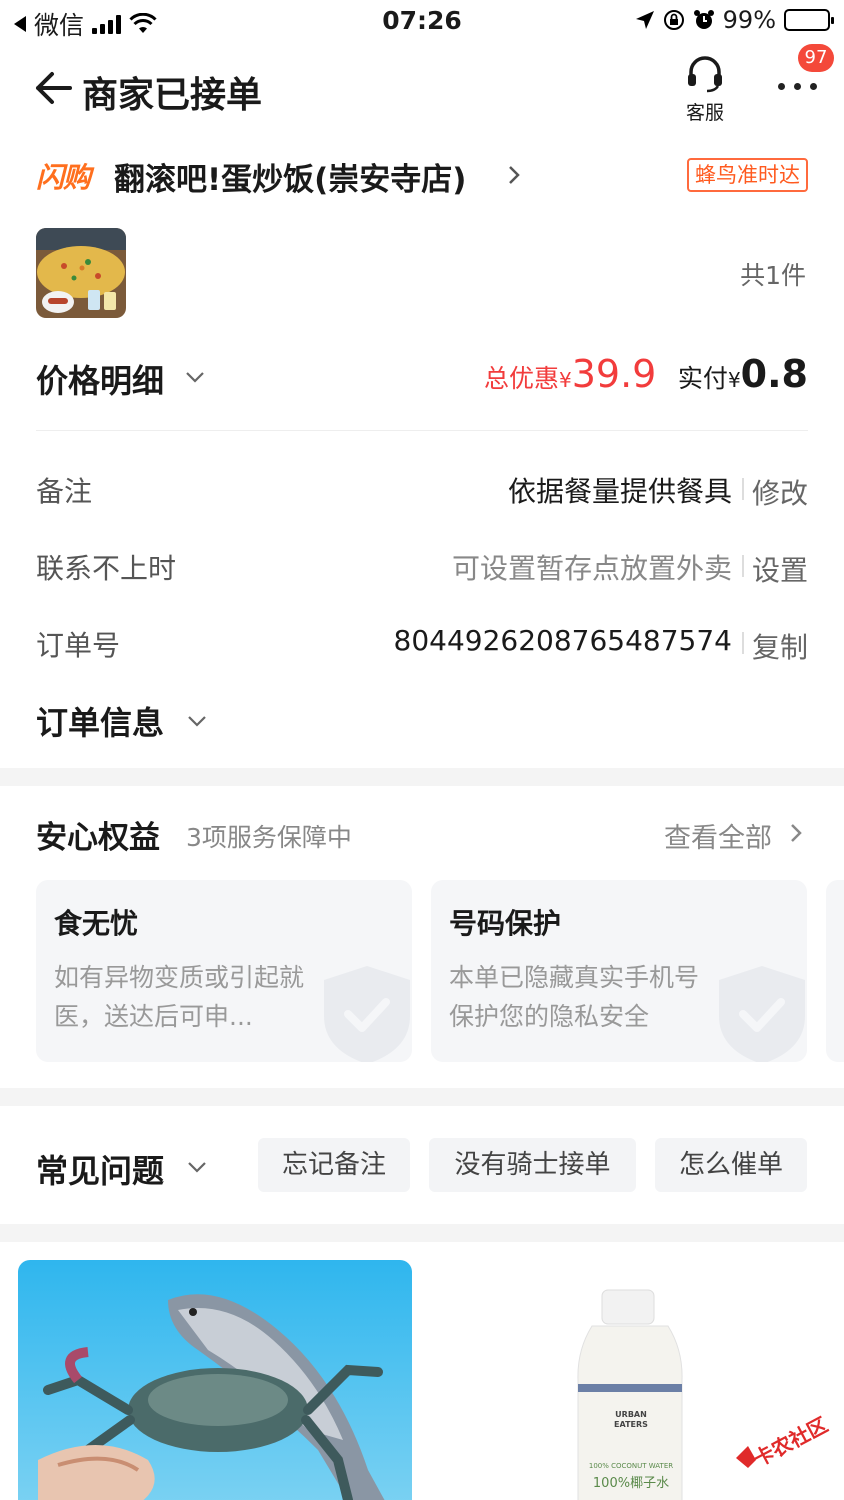 The height and width of the screenshot is (1500, 844). I want to click on unreachable-row: 联系不上时 可设置暂存点放置外卖 设置, so click(422, 565).